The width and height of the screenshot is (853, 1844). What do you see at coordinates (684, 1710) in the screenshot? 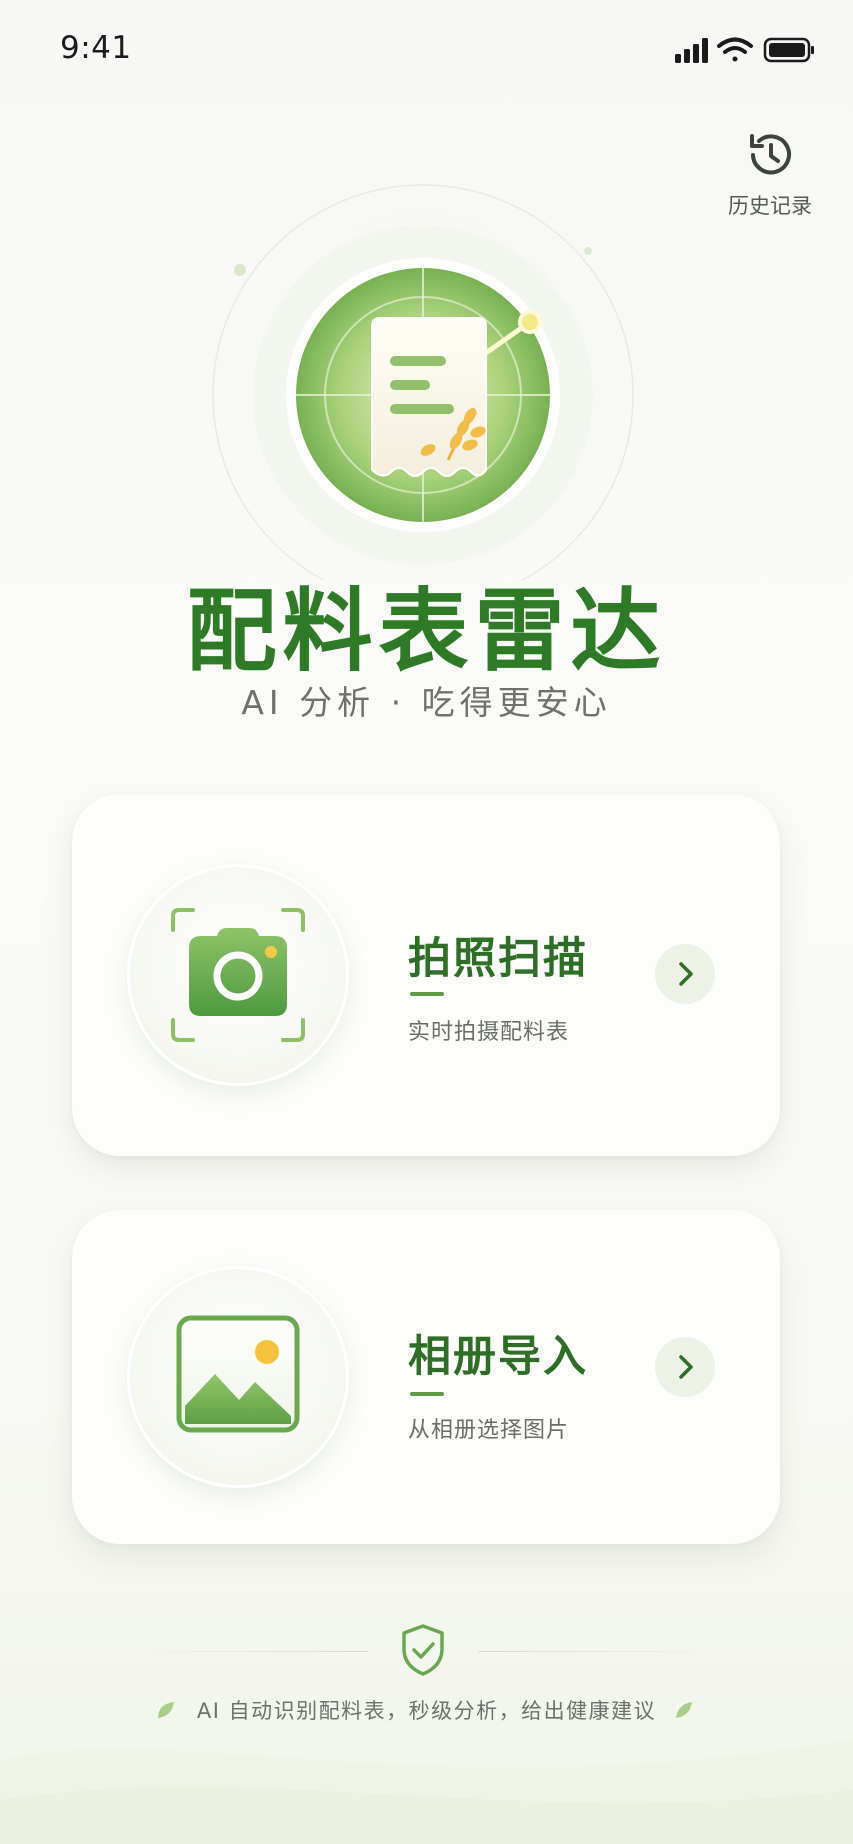
I see `leaf-icon` at bounding box center [684, 1710].